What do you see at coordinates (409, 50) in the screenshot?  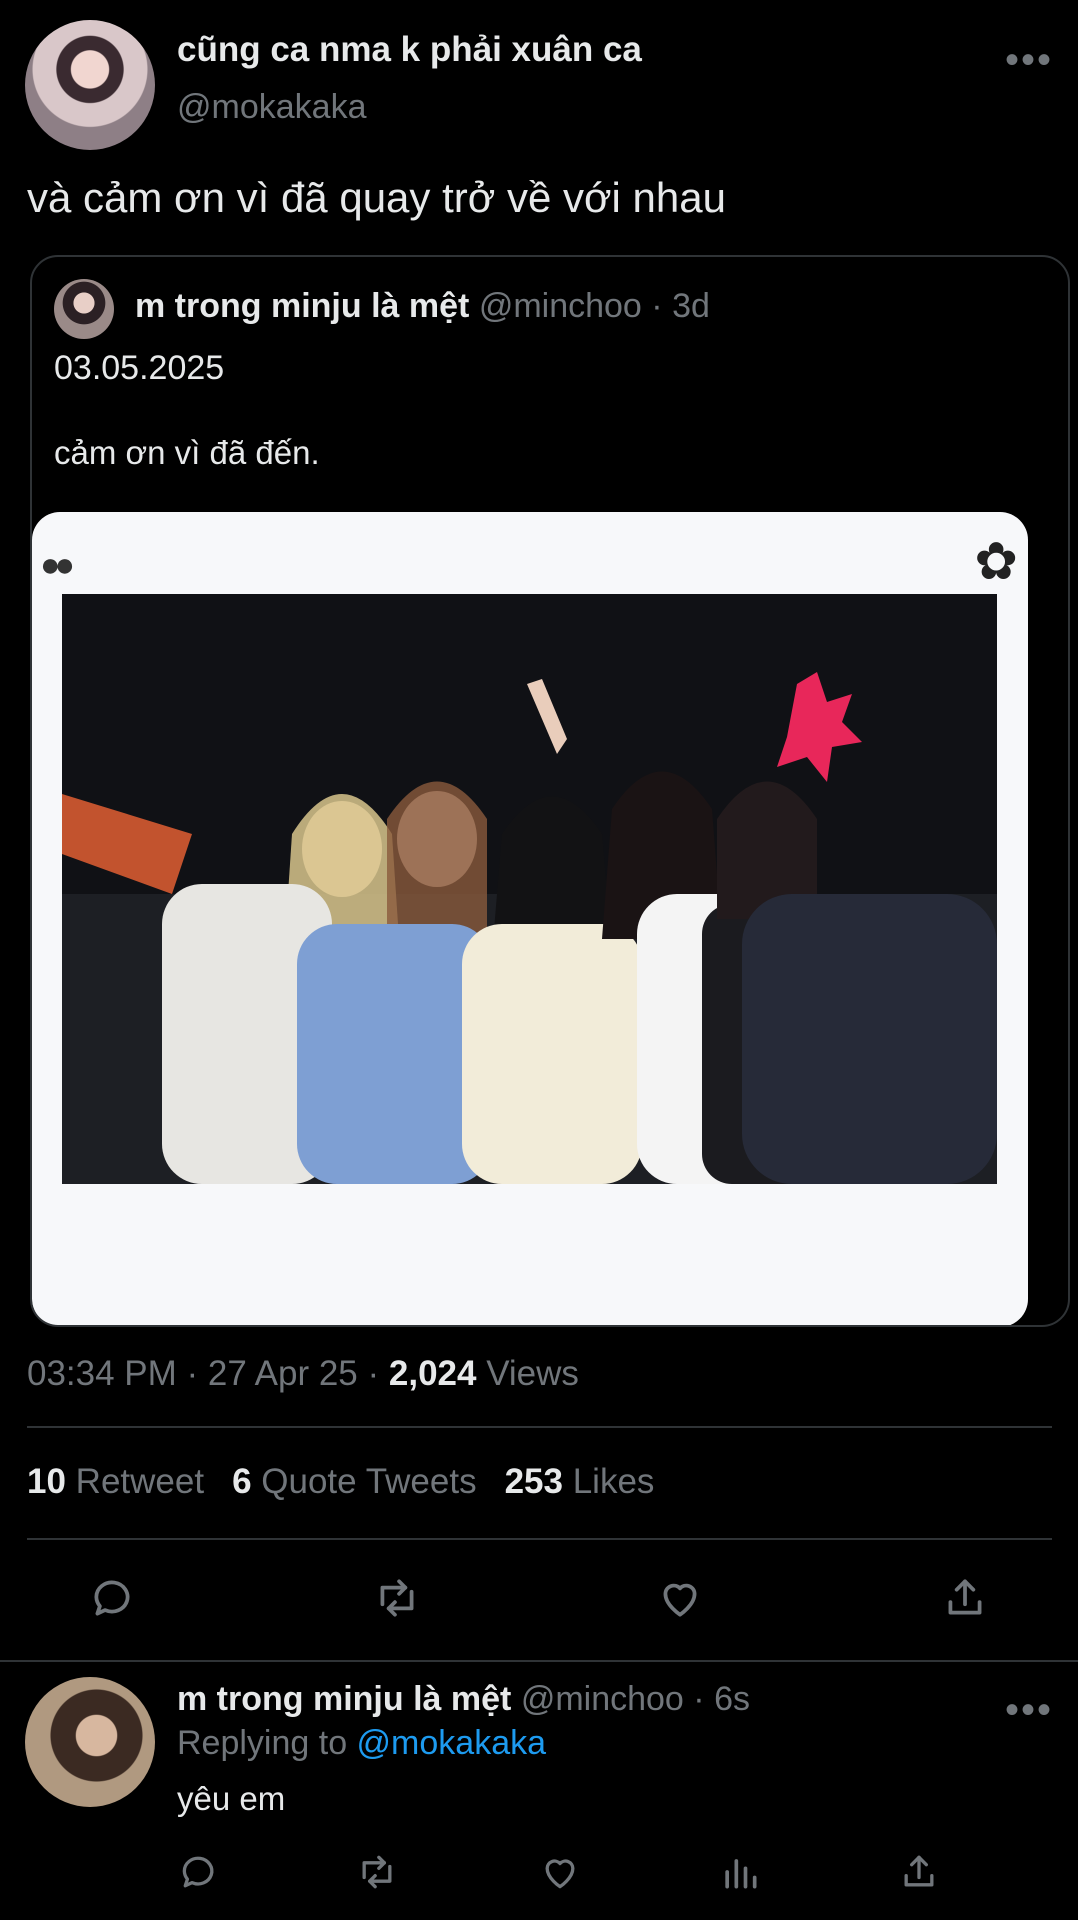 I see `author-display-name: cũng ca nma k phải xuân ca` at bounding box center [409, 50].